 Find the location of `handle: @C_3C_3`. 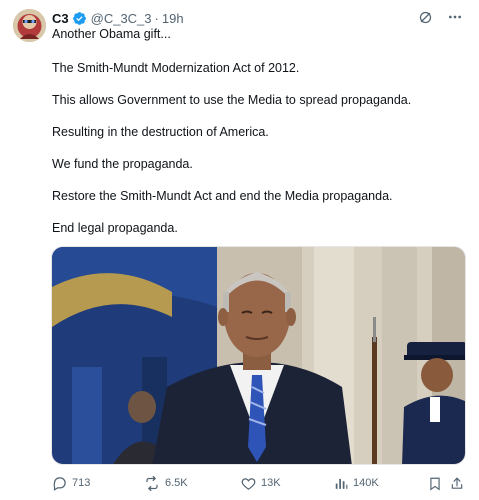

handle: @C_3C_3 is located at coordinates (121, 18).